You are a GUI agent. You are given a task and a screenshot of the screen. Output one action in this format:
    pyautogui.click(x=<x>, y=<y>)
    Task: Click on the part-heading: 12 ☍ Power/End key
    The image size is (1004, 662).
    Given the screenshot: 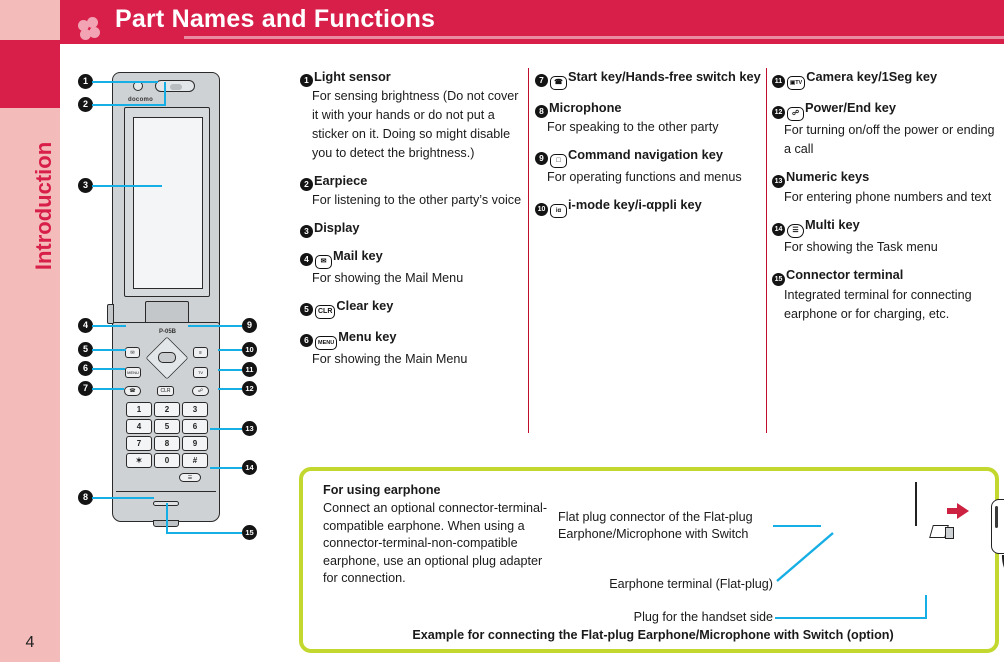 What is the action you would take?
    pyautogui.click(x=888, y=110)
    